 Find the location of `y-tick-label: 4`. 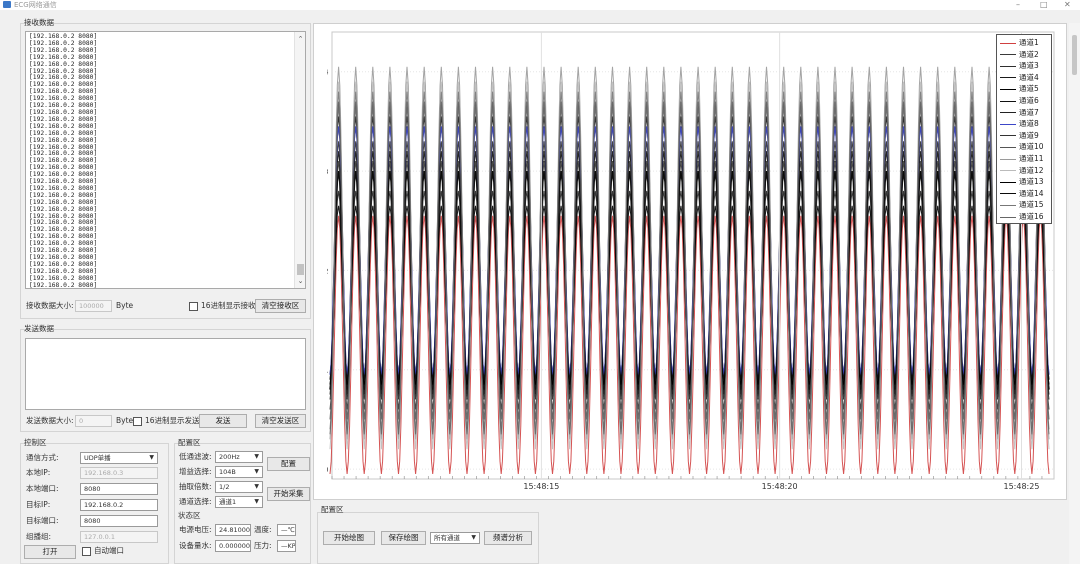

y-tick-label: 4 is located at coordinates (328, 73).